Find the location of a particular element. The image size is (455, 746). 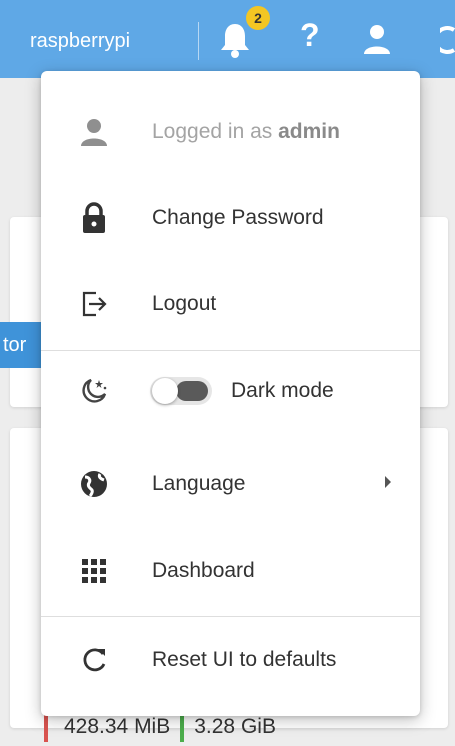

memory-used-value: 428.34 MiB is located at coordinates (117, 726).